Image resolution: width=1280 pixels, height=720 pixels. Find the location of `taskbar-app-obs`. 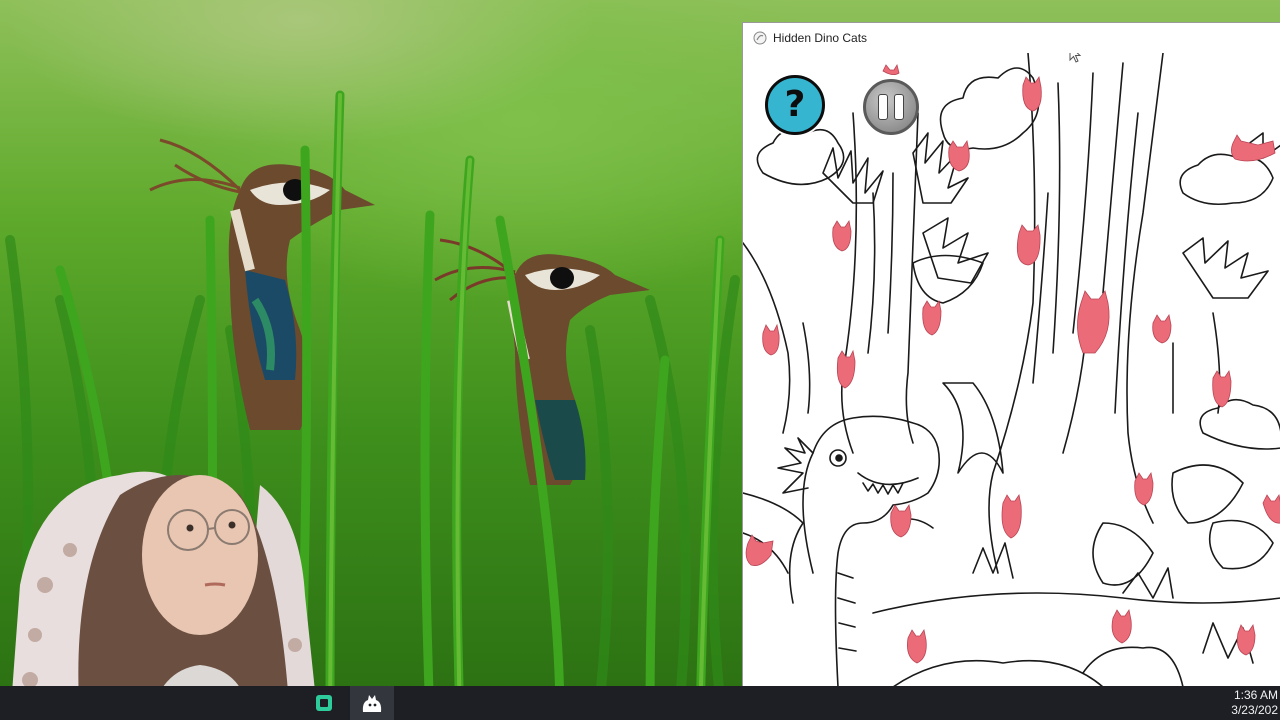

taskbar-app-obs is located at coordinates (324, 703).